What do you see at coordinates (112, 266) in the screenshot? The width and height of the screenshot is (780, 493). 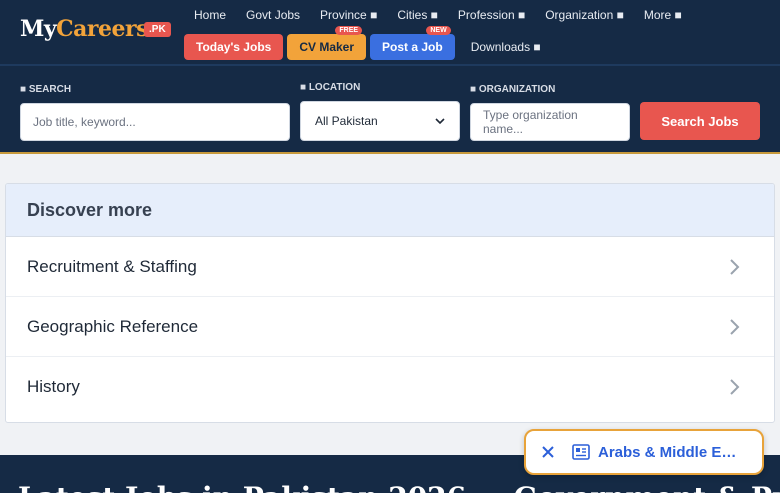 I see `discover-item-label: Recruitment & Staffing` at bounding box center [112, 266].